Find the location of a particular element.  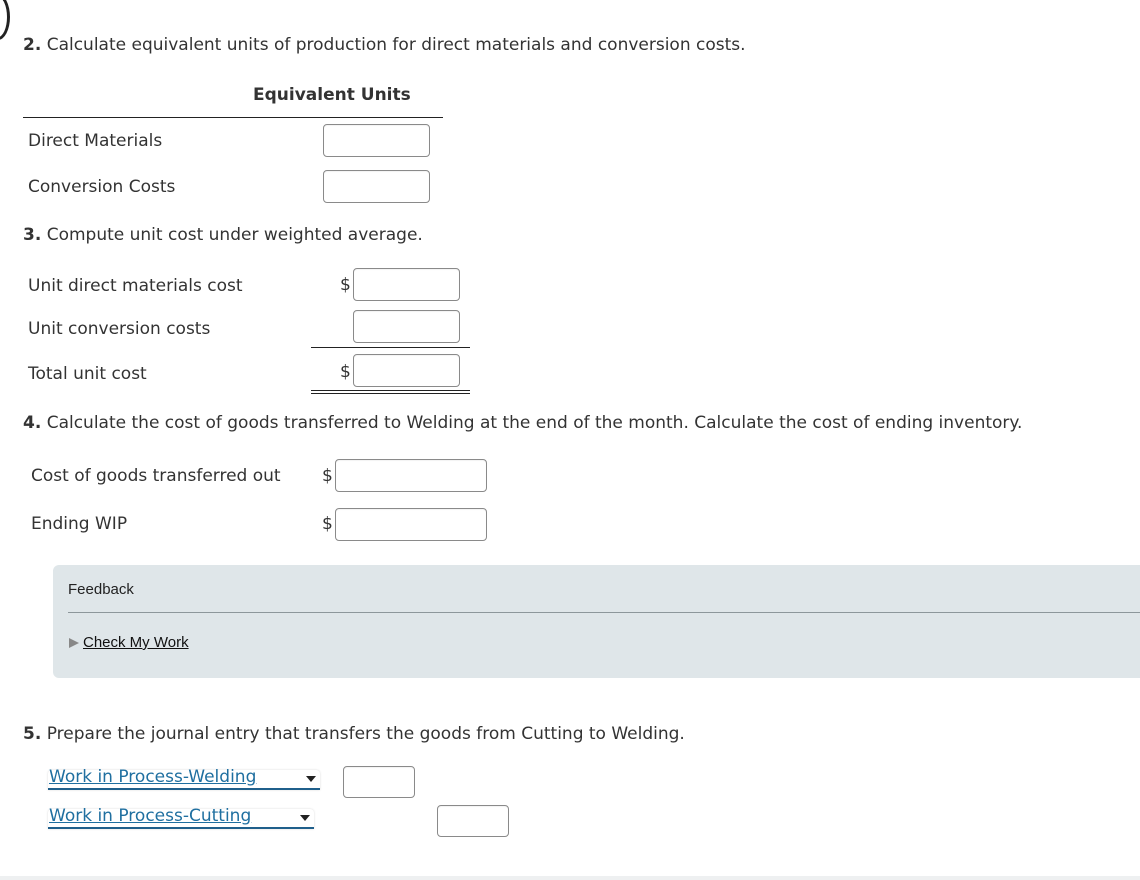

credit-account-select: Work in Process-Cutting is located at coordinates (181, 817).